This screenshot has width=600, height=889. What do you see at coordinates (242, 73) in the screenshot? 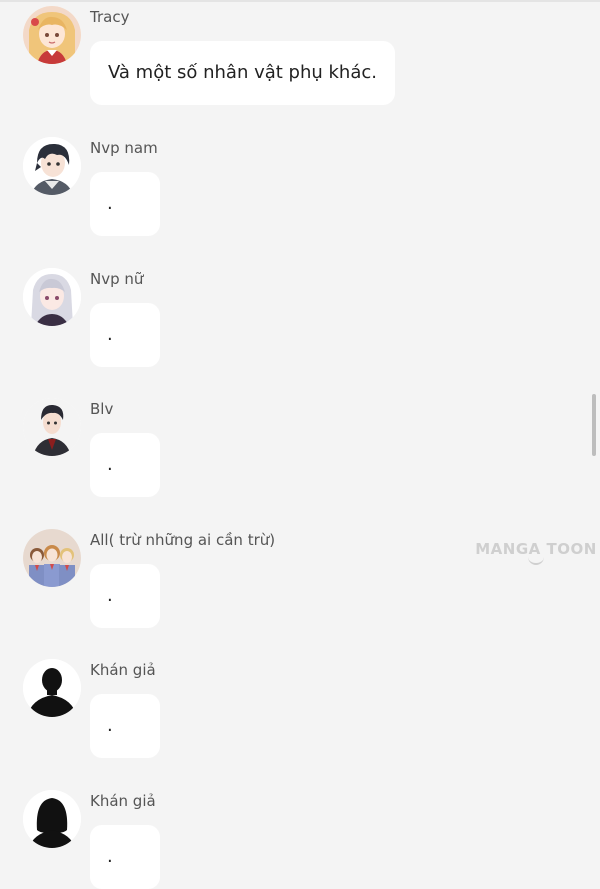
I see `message-bubble: Và một số nhân vật phụ khác.` at bounding box center [242, 73].